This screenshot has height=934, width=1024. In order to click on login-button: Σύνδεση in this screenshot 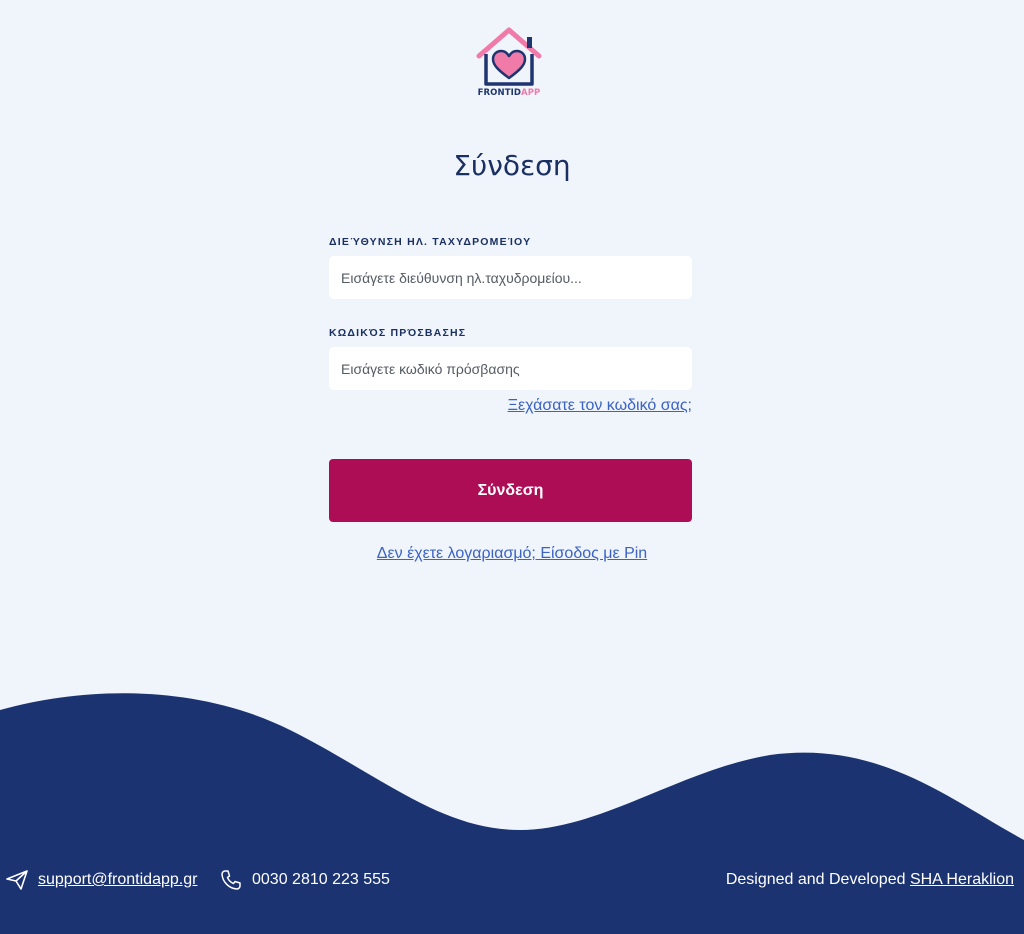, I will do `click(510, 490)`.